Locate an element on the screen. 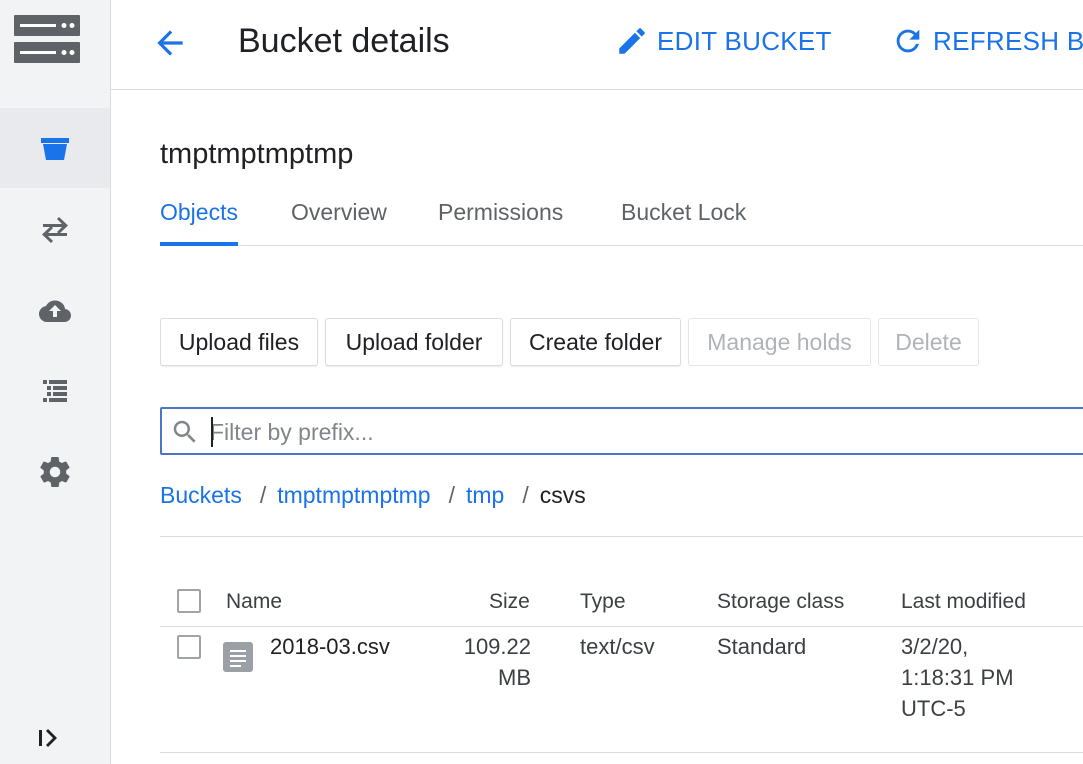 This screenshot has width=1083, height=764. sidebar-item-operations is located at coordinates (55, 390).